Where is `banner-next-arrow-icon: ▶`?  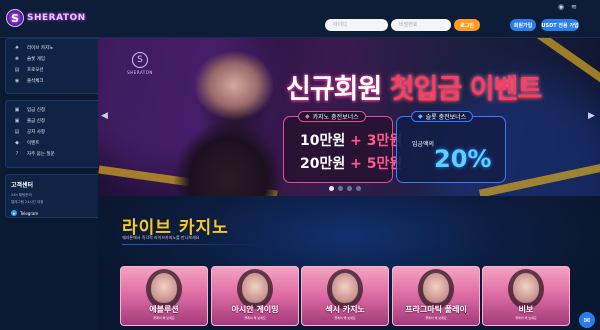 banner-next-arrow-icon: ▶ is located at coordinates (591, 116).